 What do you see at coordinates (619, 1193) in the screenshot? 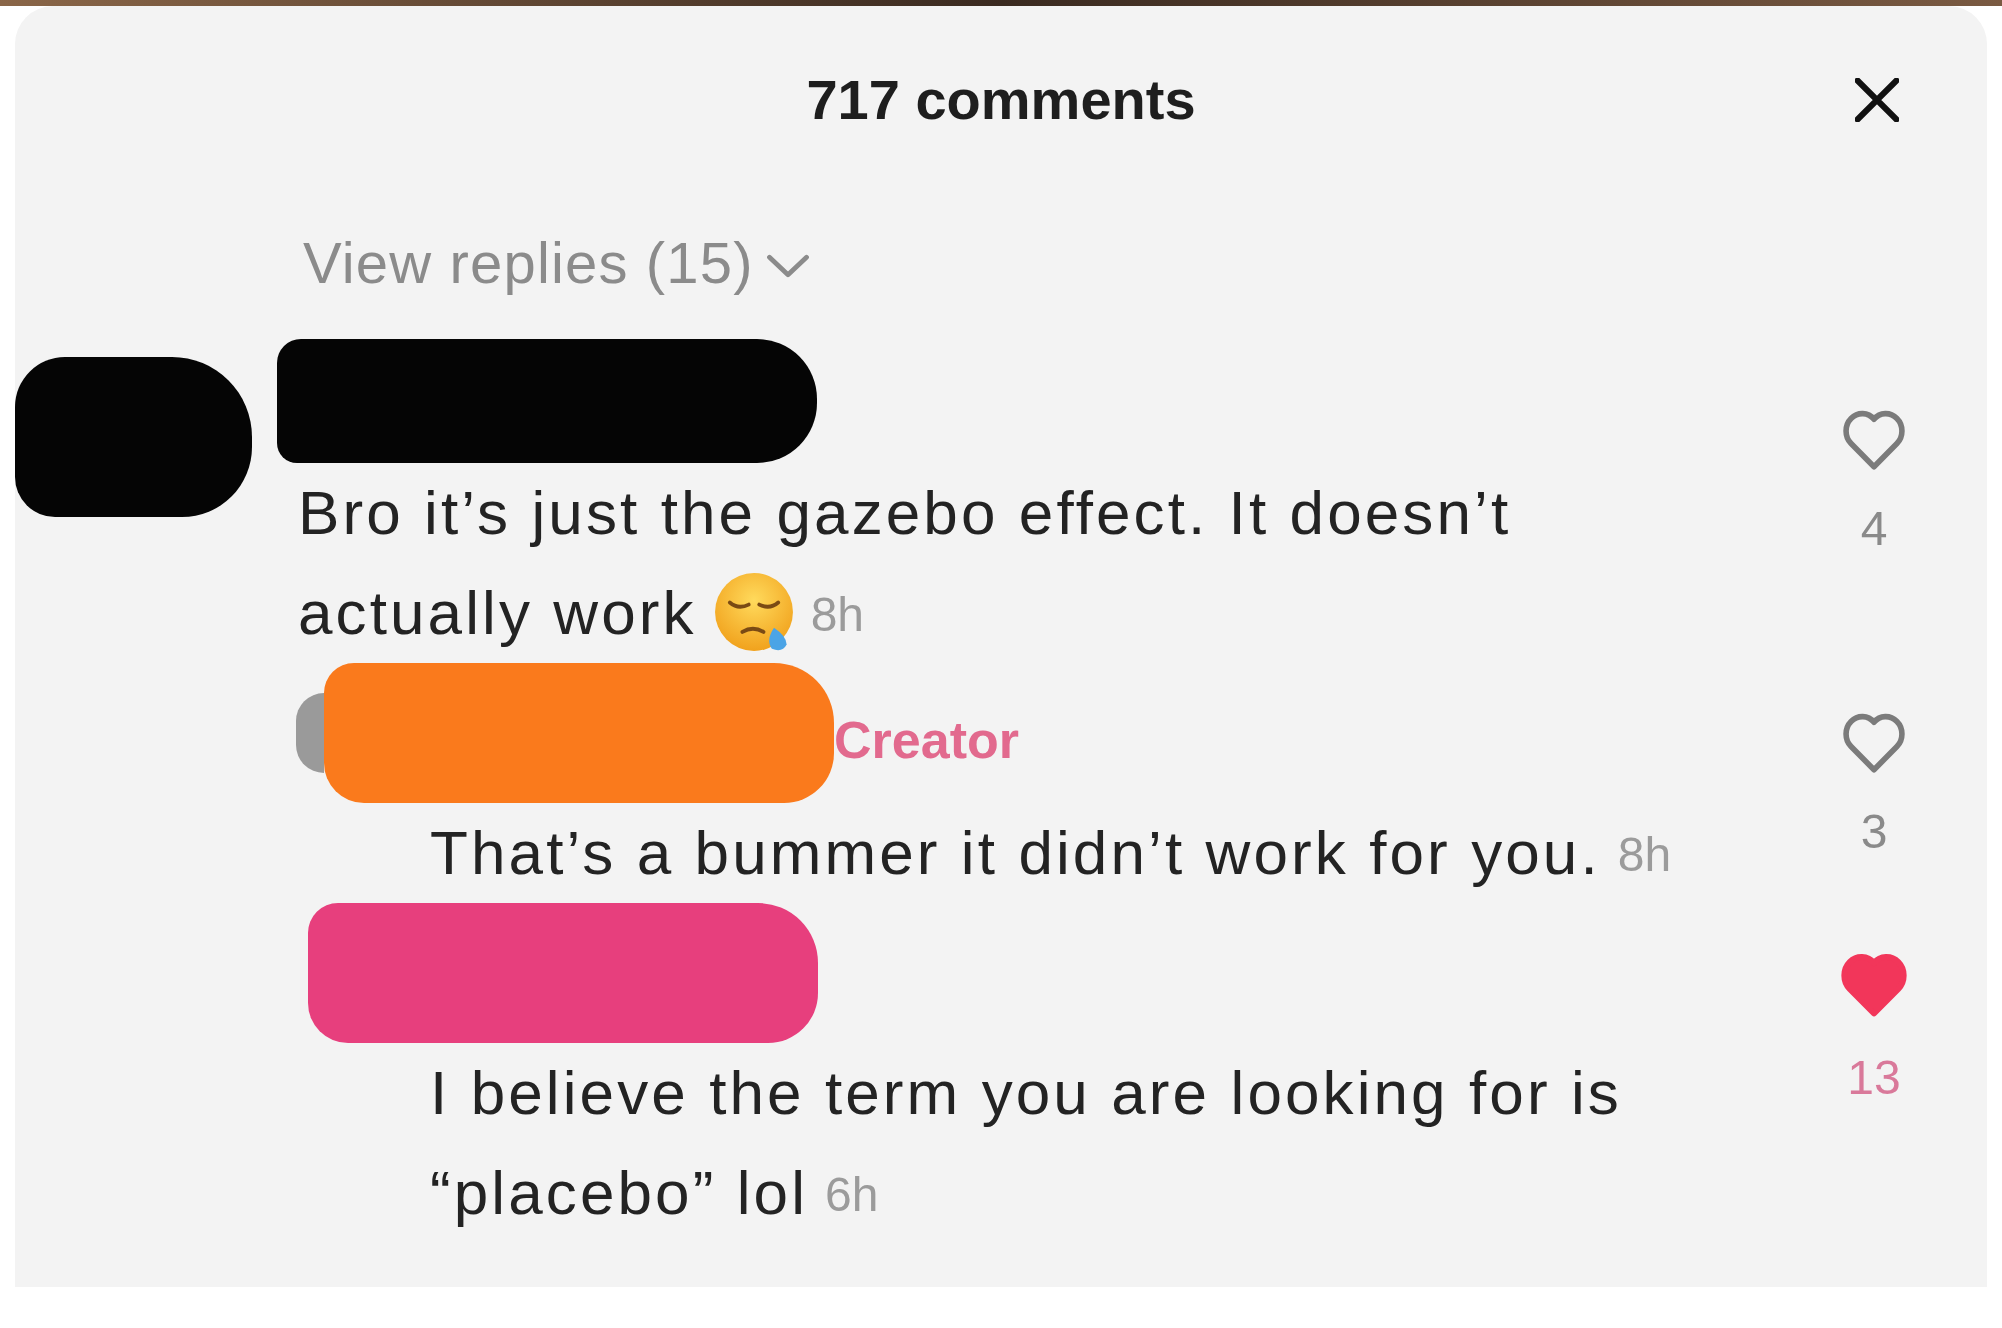
I see `comment-text: “placebo” lol` at bounding box center [619, 1193].